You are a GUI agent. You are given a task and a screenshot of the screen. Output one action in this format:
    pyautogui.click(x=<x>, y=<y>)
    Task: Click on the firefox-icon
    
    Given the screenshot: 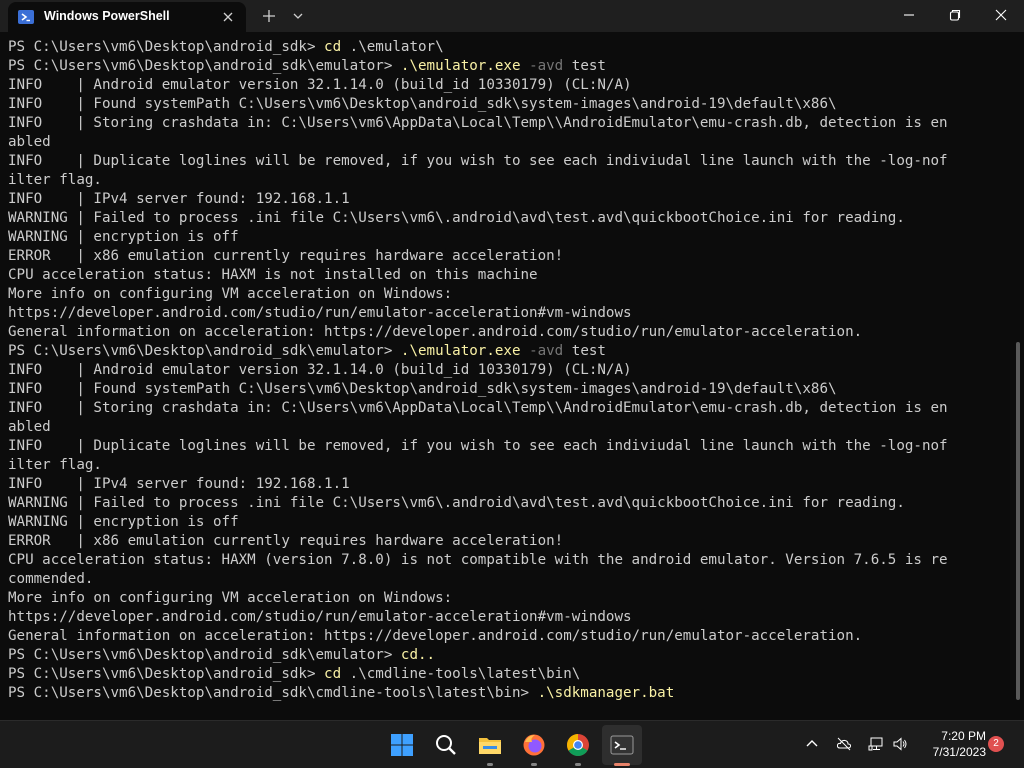 What is the action you would take?
    pyautogui.click(x=534, y=745)
    